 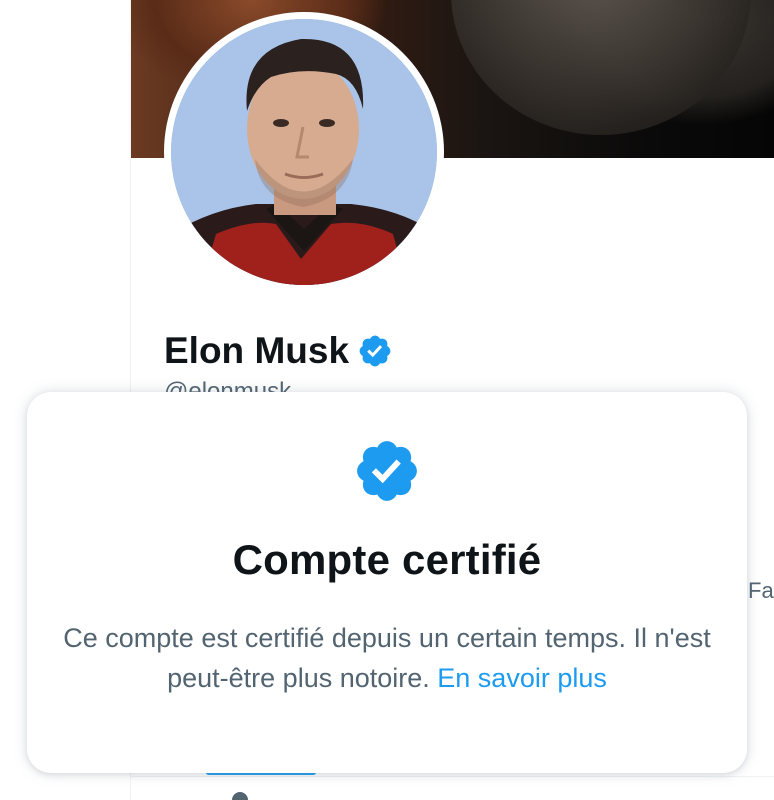 I want to click on display-name: Elon Musk, so click(x=257, y=350).